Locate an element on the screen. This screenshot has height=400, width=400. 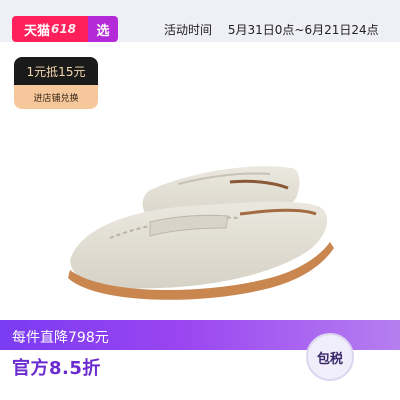
activity-time: 活动时间 5月31日0点~6月21日24点 is located at coordinates (271, 29).